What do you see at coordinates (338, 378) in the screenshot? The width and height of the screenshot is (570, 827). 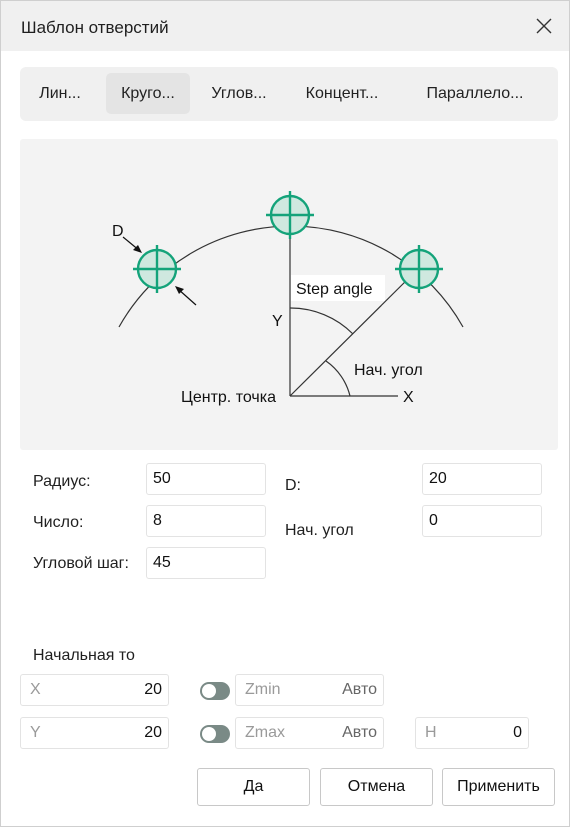 I see `start-angle-arc` at bounding box center [338, 378].